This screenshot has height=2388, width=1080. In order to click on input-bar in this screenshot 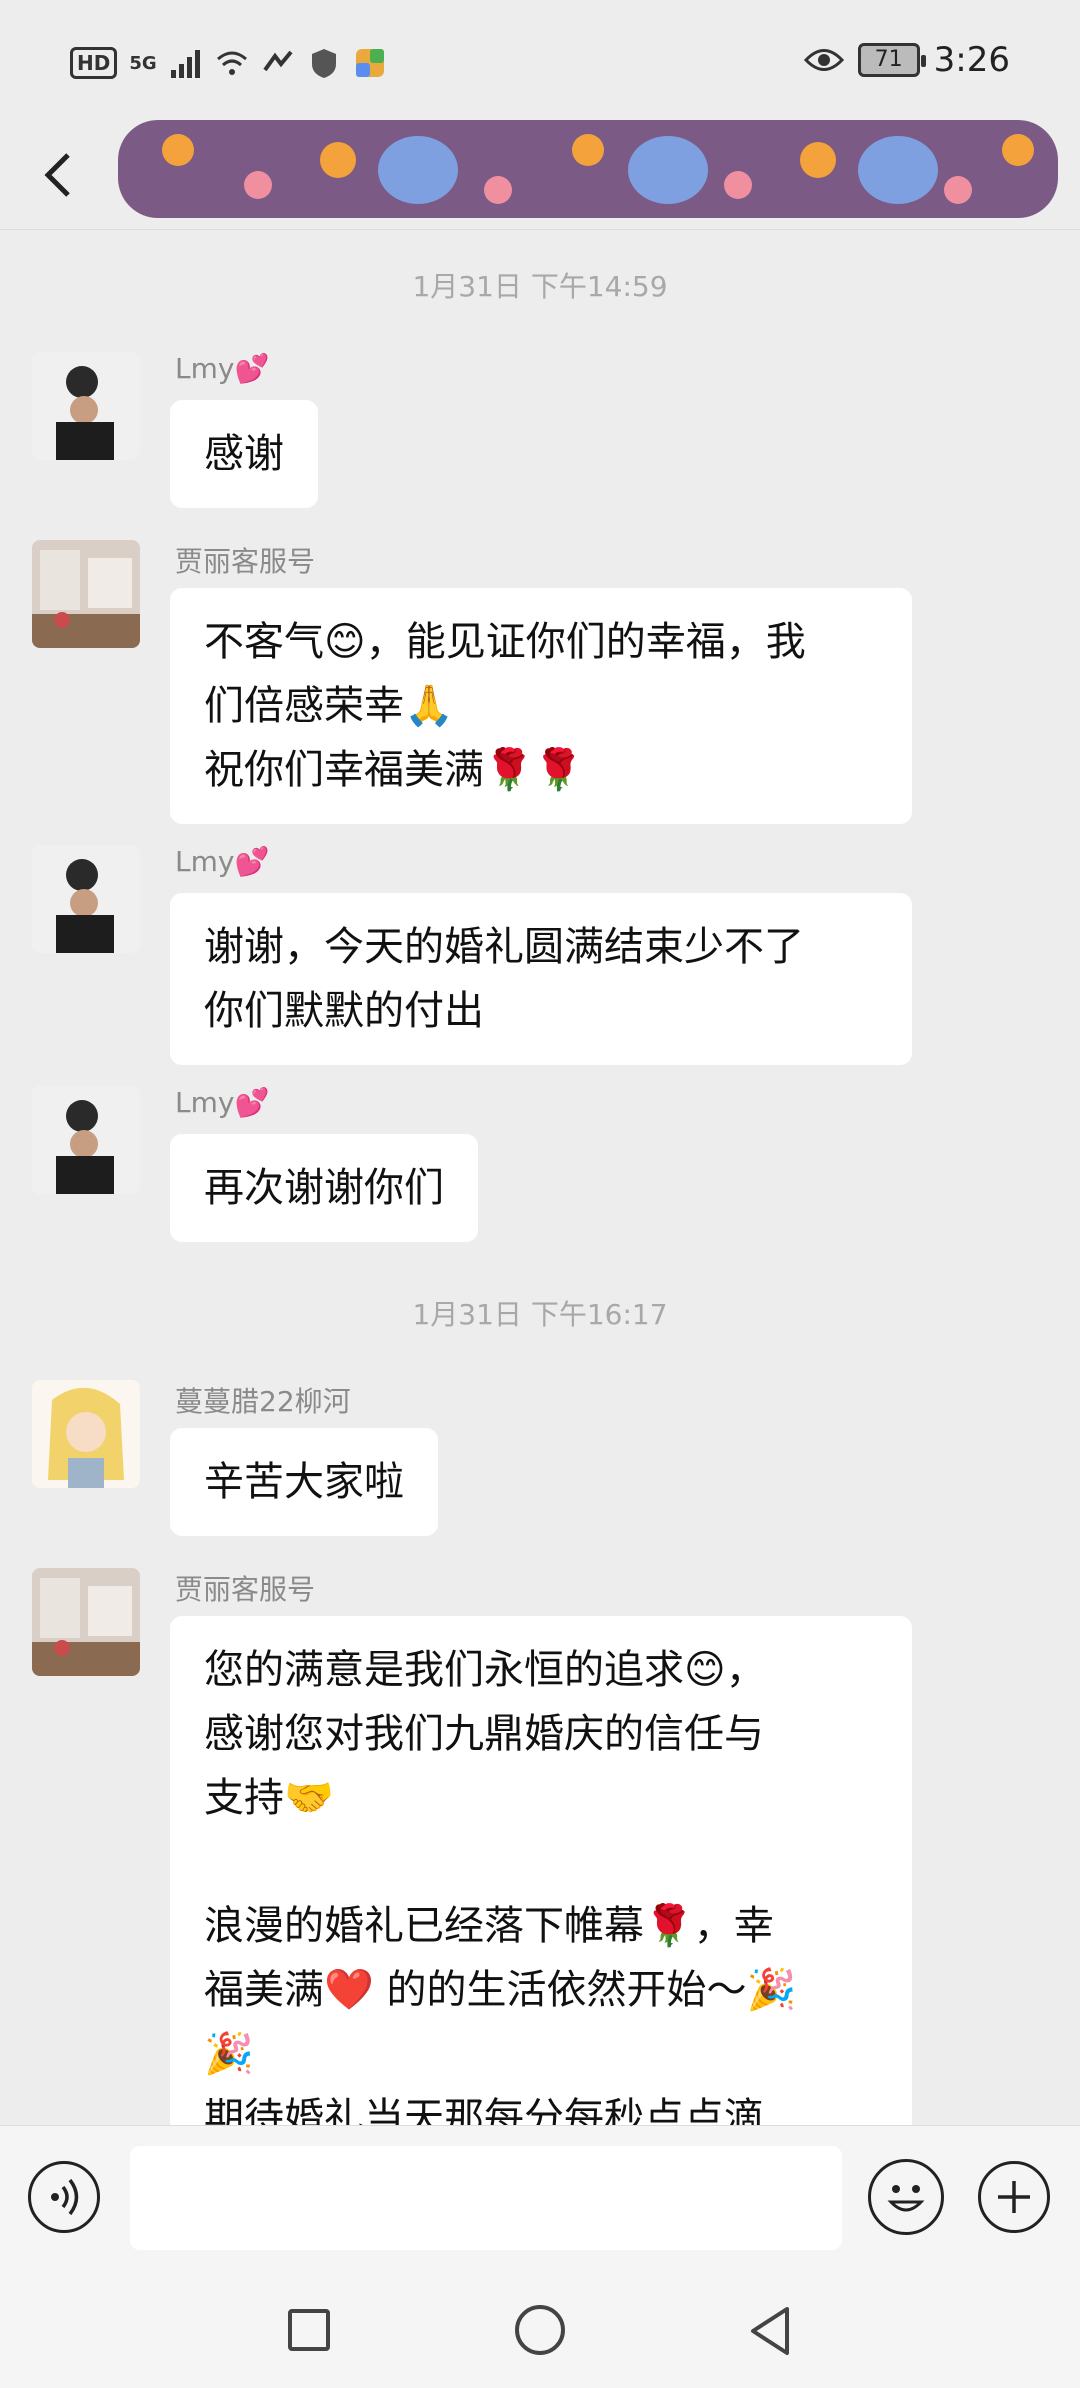, I will do `click(540, 2195)`.